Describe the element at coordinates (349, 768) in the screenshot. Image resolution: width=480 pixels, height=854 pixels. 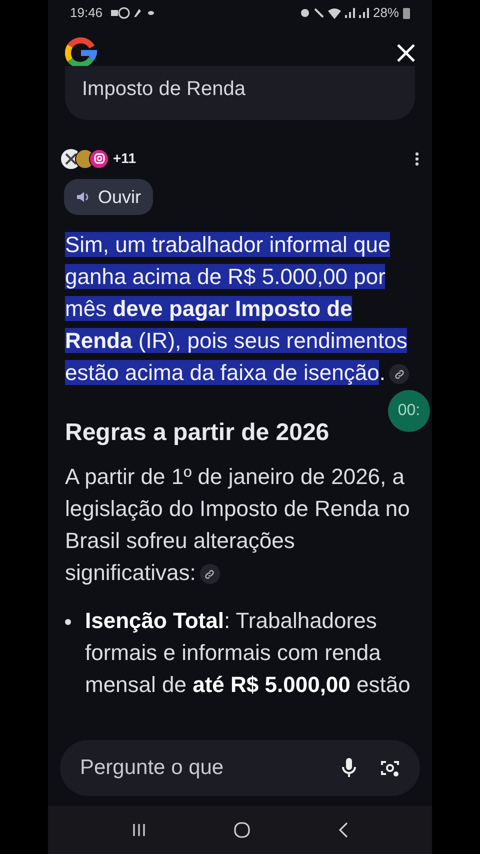
I see `microphone-icon` at that location.